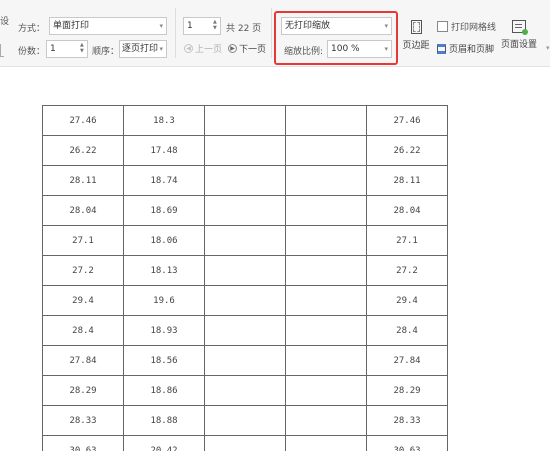 The width and height of the screenshot is (550, 451). I want to click on copies-label: 份数：, so click(32, 52).